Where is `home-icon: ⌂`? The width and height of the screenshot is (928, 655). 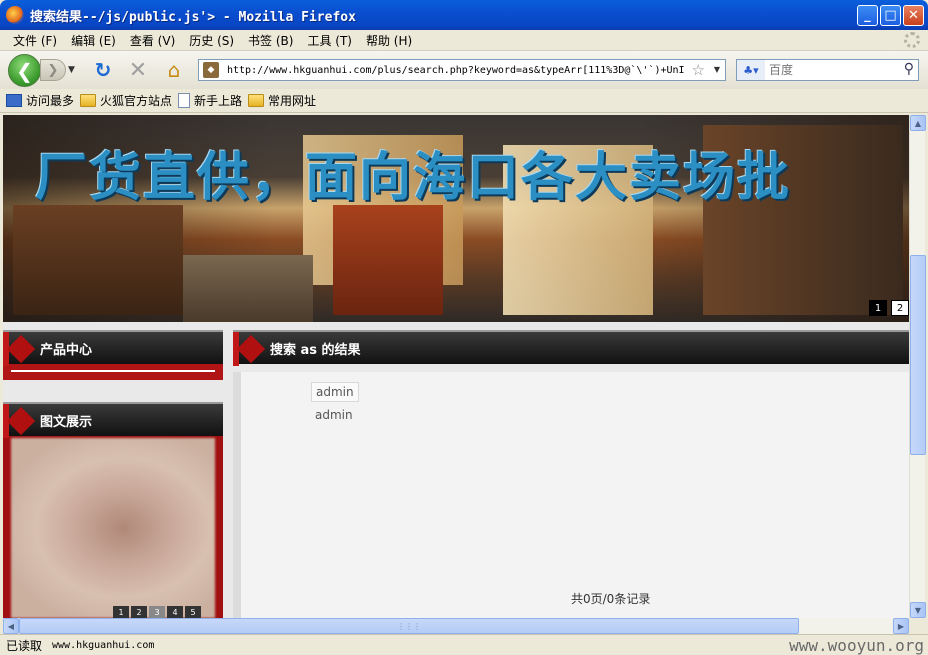
home-icon: ⌂ is located at coordinates (174, 70).